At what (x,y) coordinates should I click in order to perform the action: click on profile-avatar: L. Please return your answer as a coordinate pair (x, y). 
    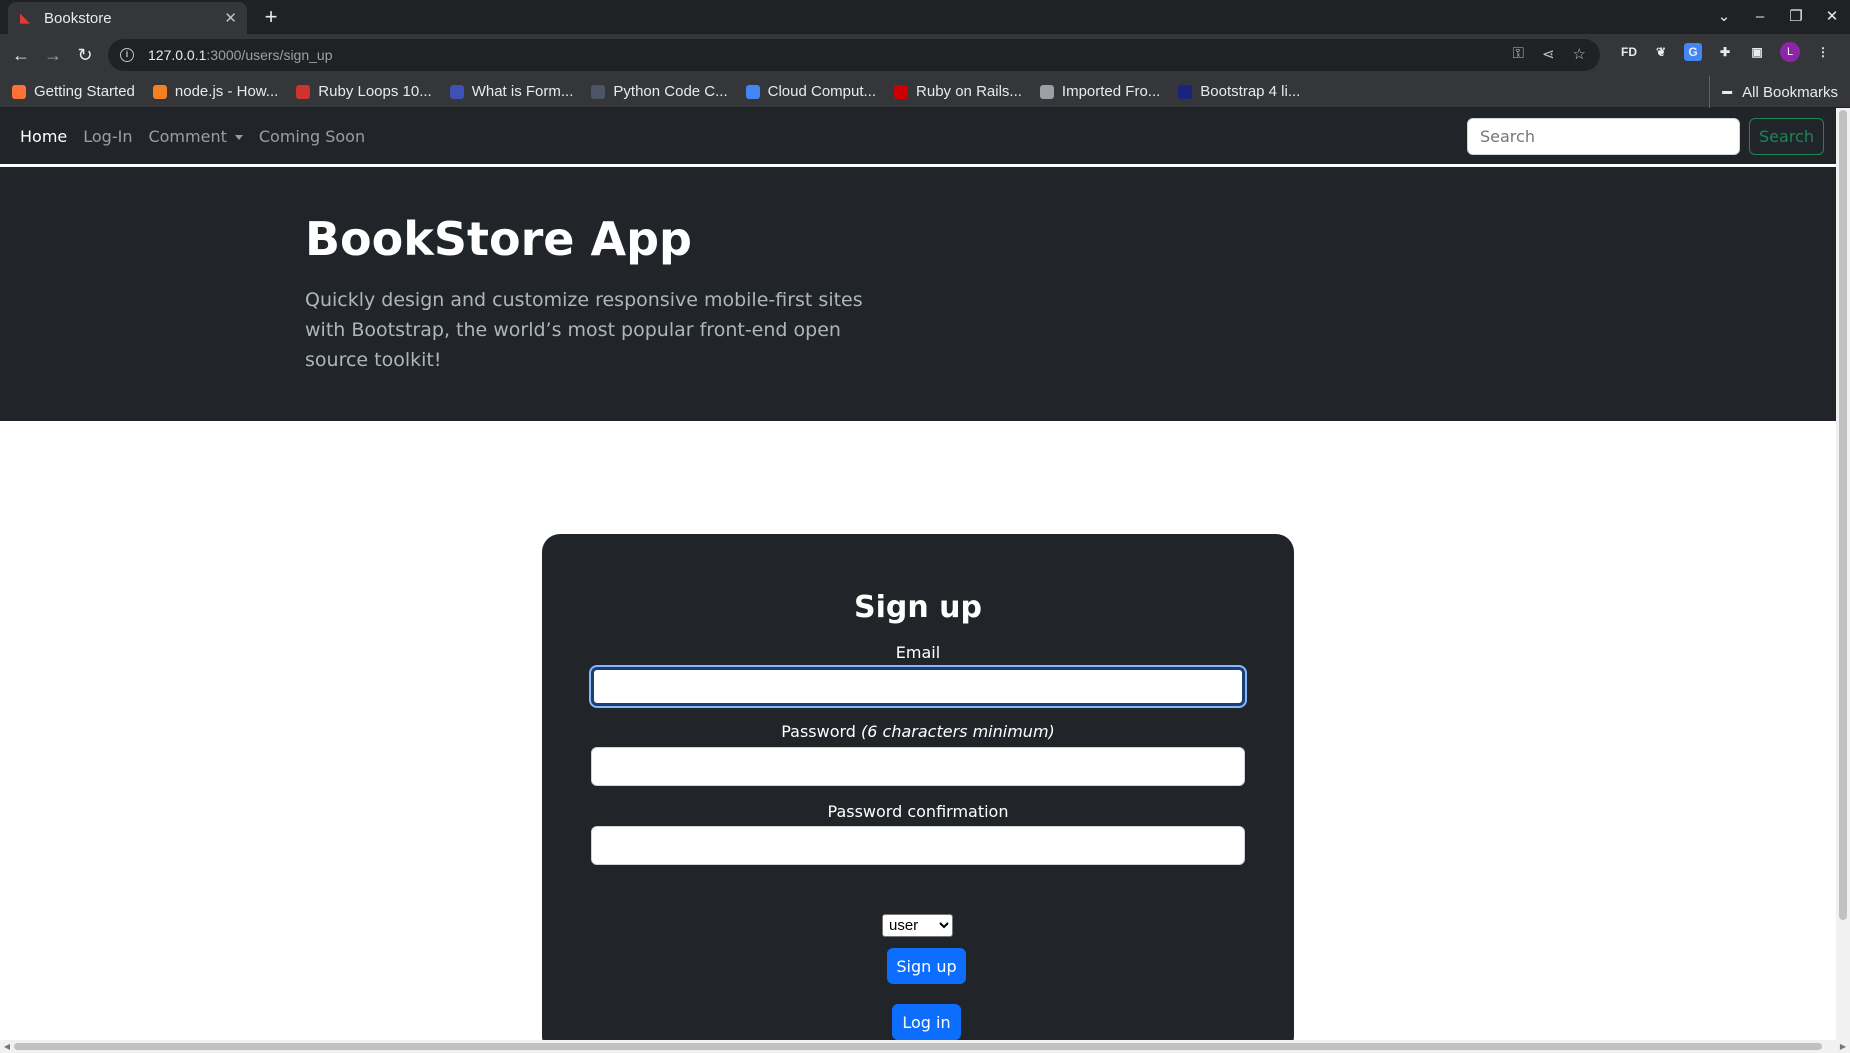
    Looking at the image, I should click on (1790, 52).